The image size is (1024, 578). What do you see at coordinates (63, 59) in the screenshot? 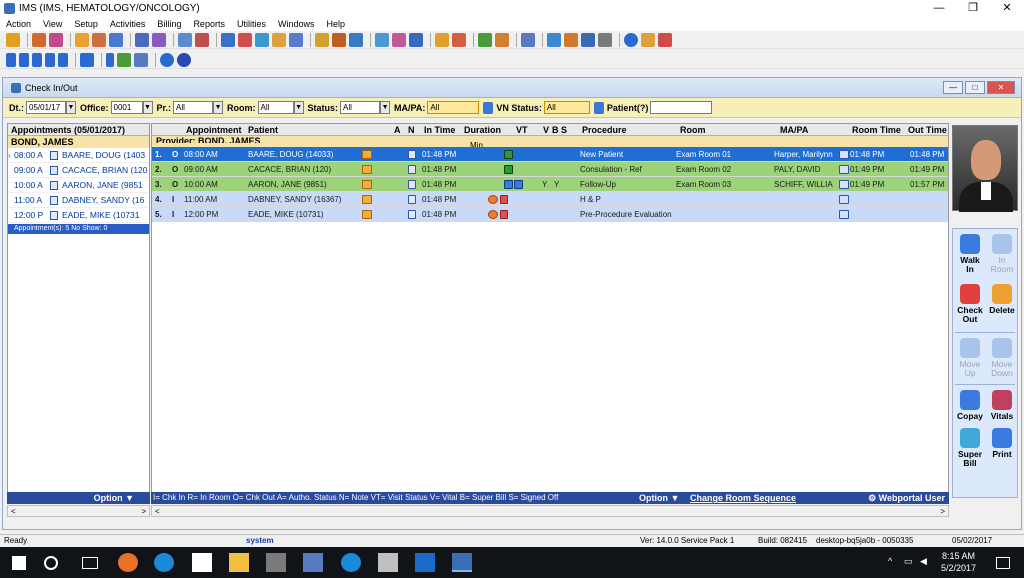
I see `sort-icon` at bounding box center [63, 59].